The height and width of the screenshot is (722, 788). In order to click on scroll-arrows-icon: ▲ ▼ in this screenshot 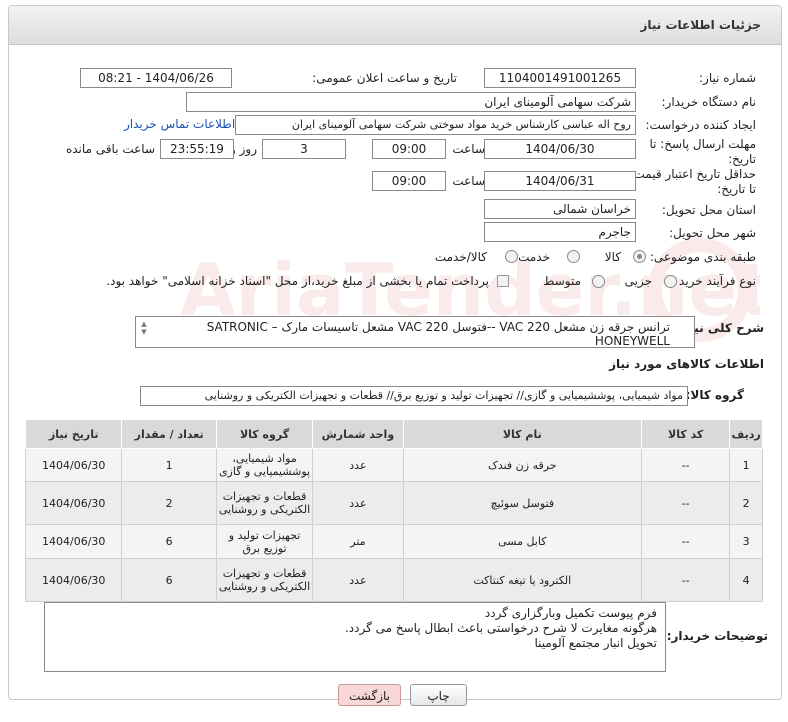, I will do `click(144, 328)`.